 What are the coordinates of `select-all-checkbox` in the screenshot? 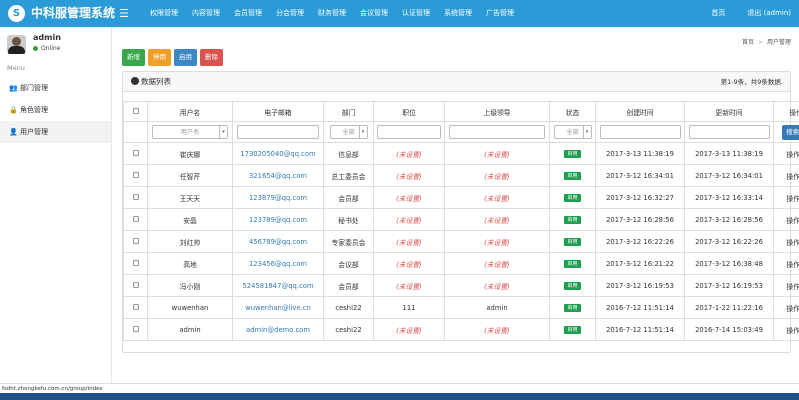 It's located at (135, 110).